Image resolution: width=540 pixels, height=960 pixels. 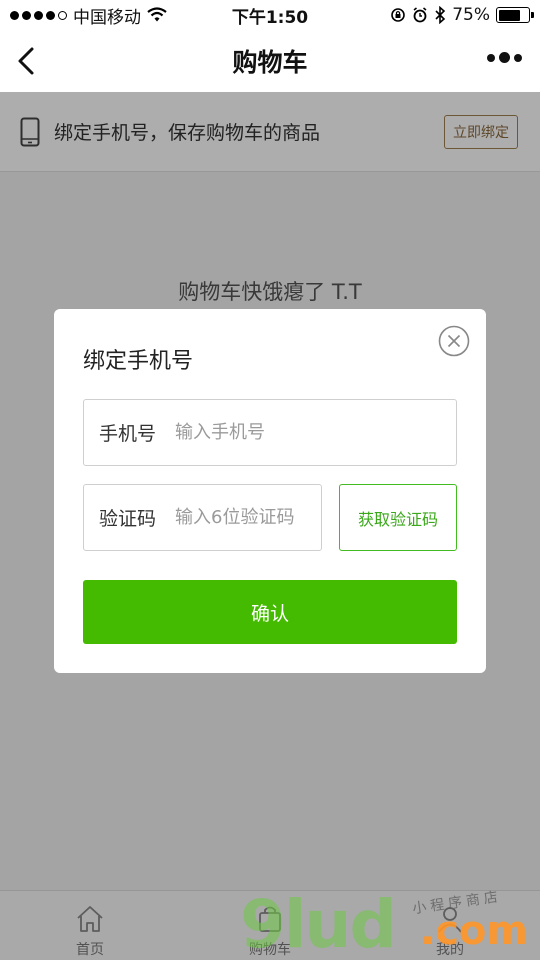 I want to click on status-left: 中国移动, so click(x=88, y=15).